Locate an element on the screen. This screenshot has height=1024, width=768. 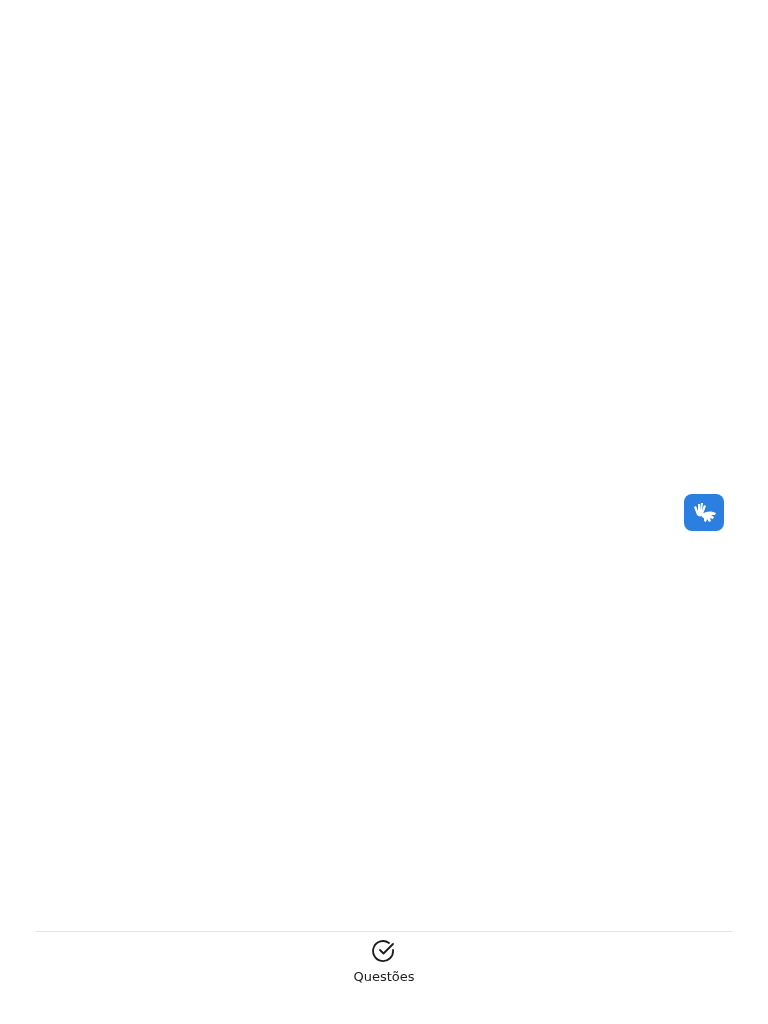
hands-icon is located at coordinates (704, 512).